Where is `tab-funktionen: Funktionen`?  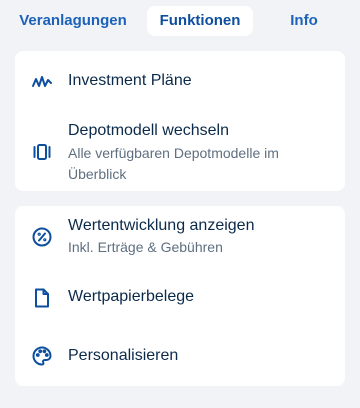
tab-funktionen: Funktionen is located at coordinates (200, 21).